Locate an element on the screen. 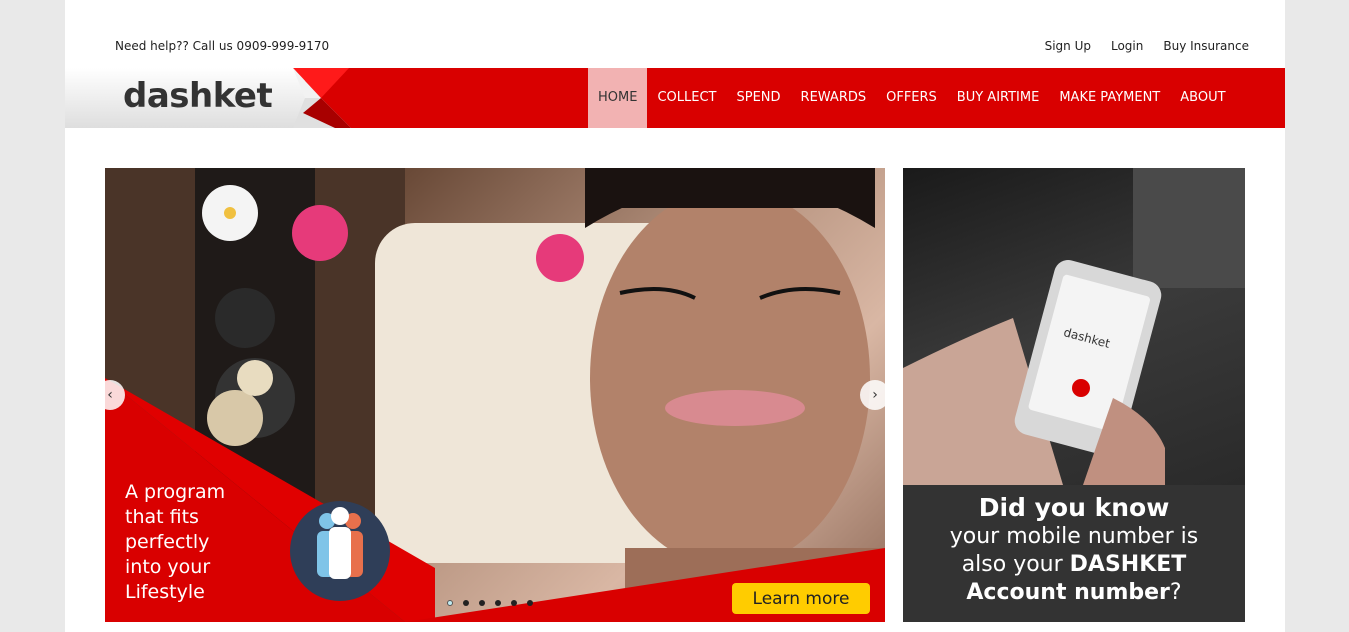 This screenshot has height=632, width=1349. promo-line-5: Lifestyle is located at coordinates (165, 592).